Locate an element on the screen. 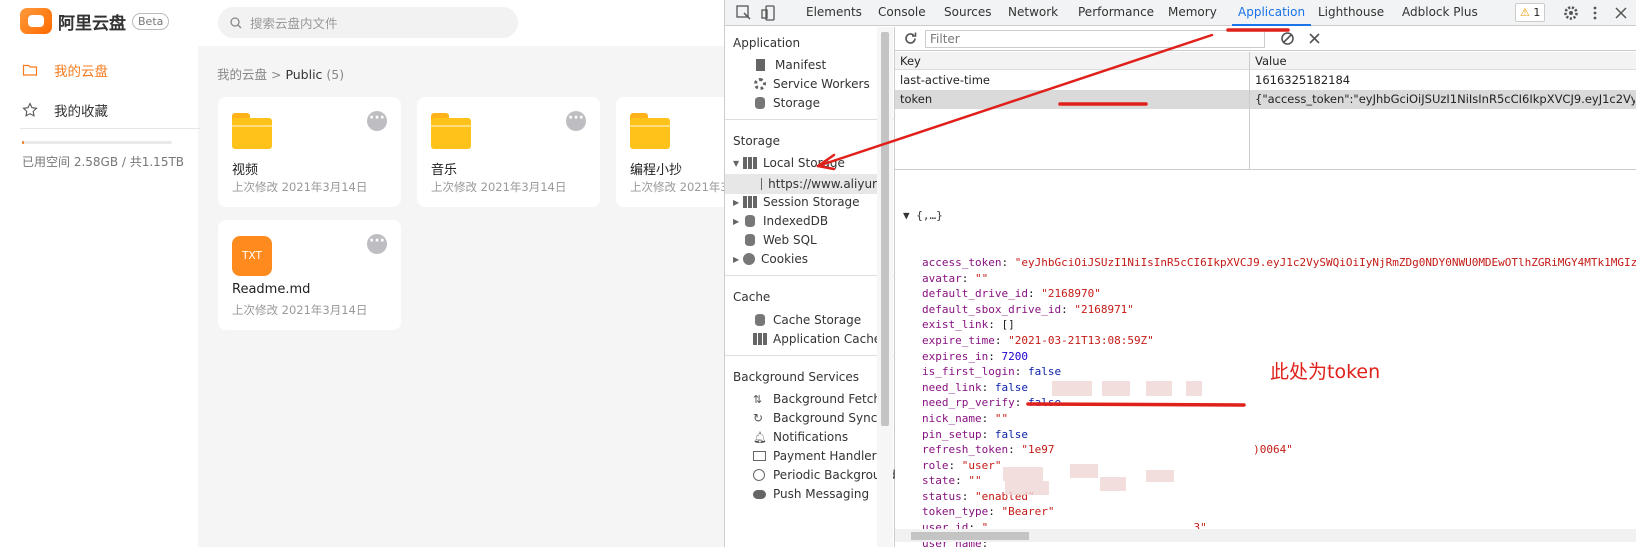  filter-placeholder: Filter is located at coordinates (945, 39).